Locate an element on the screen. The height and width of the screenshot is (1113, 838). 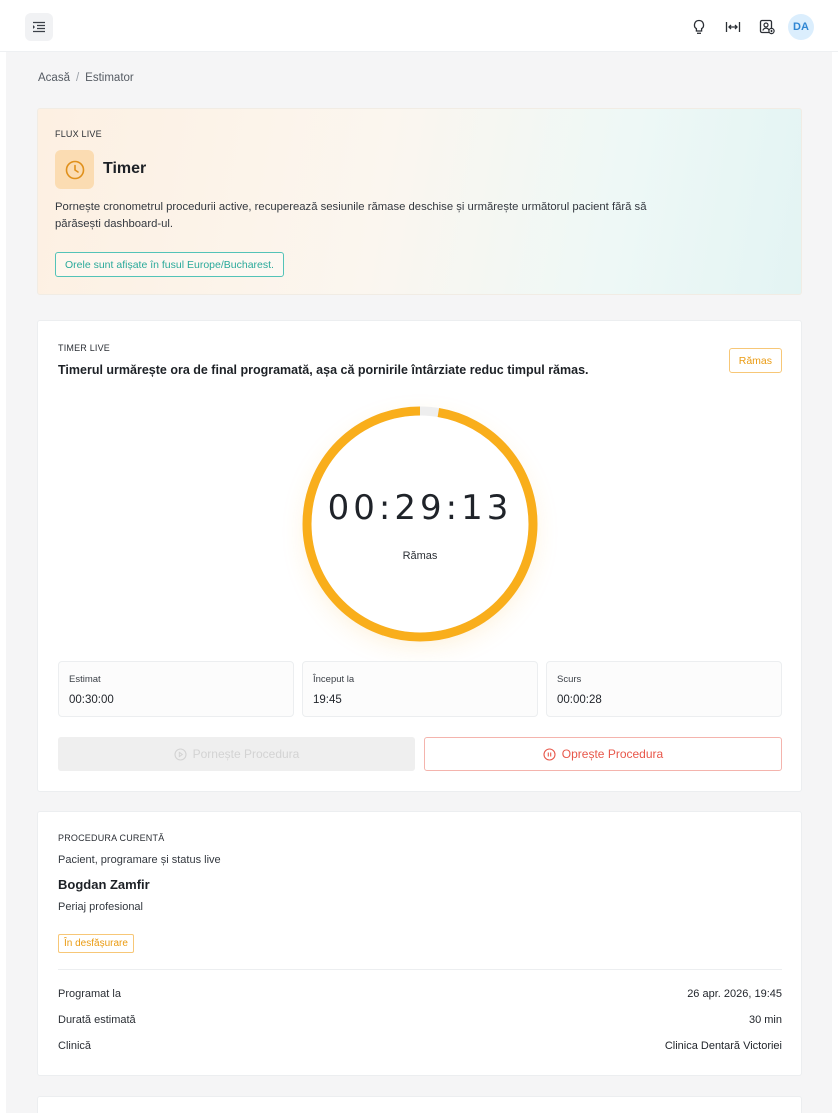
sidebar-toggle-button is located at coordinates (39, 27).